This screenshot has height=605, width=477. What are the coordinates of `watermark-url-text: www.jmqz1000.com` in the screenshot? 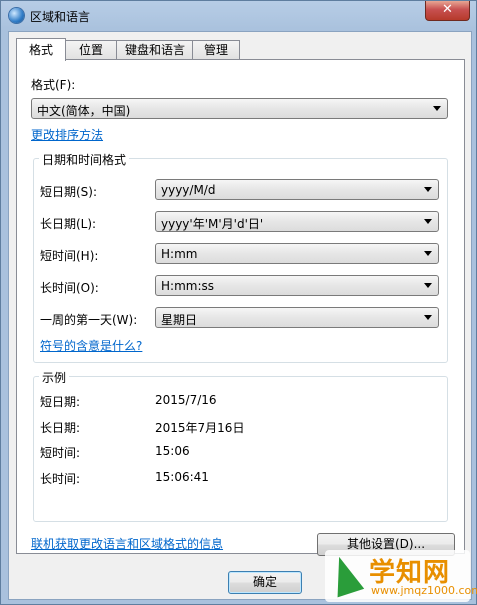 It's located at (424, 590).